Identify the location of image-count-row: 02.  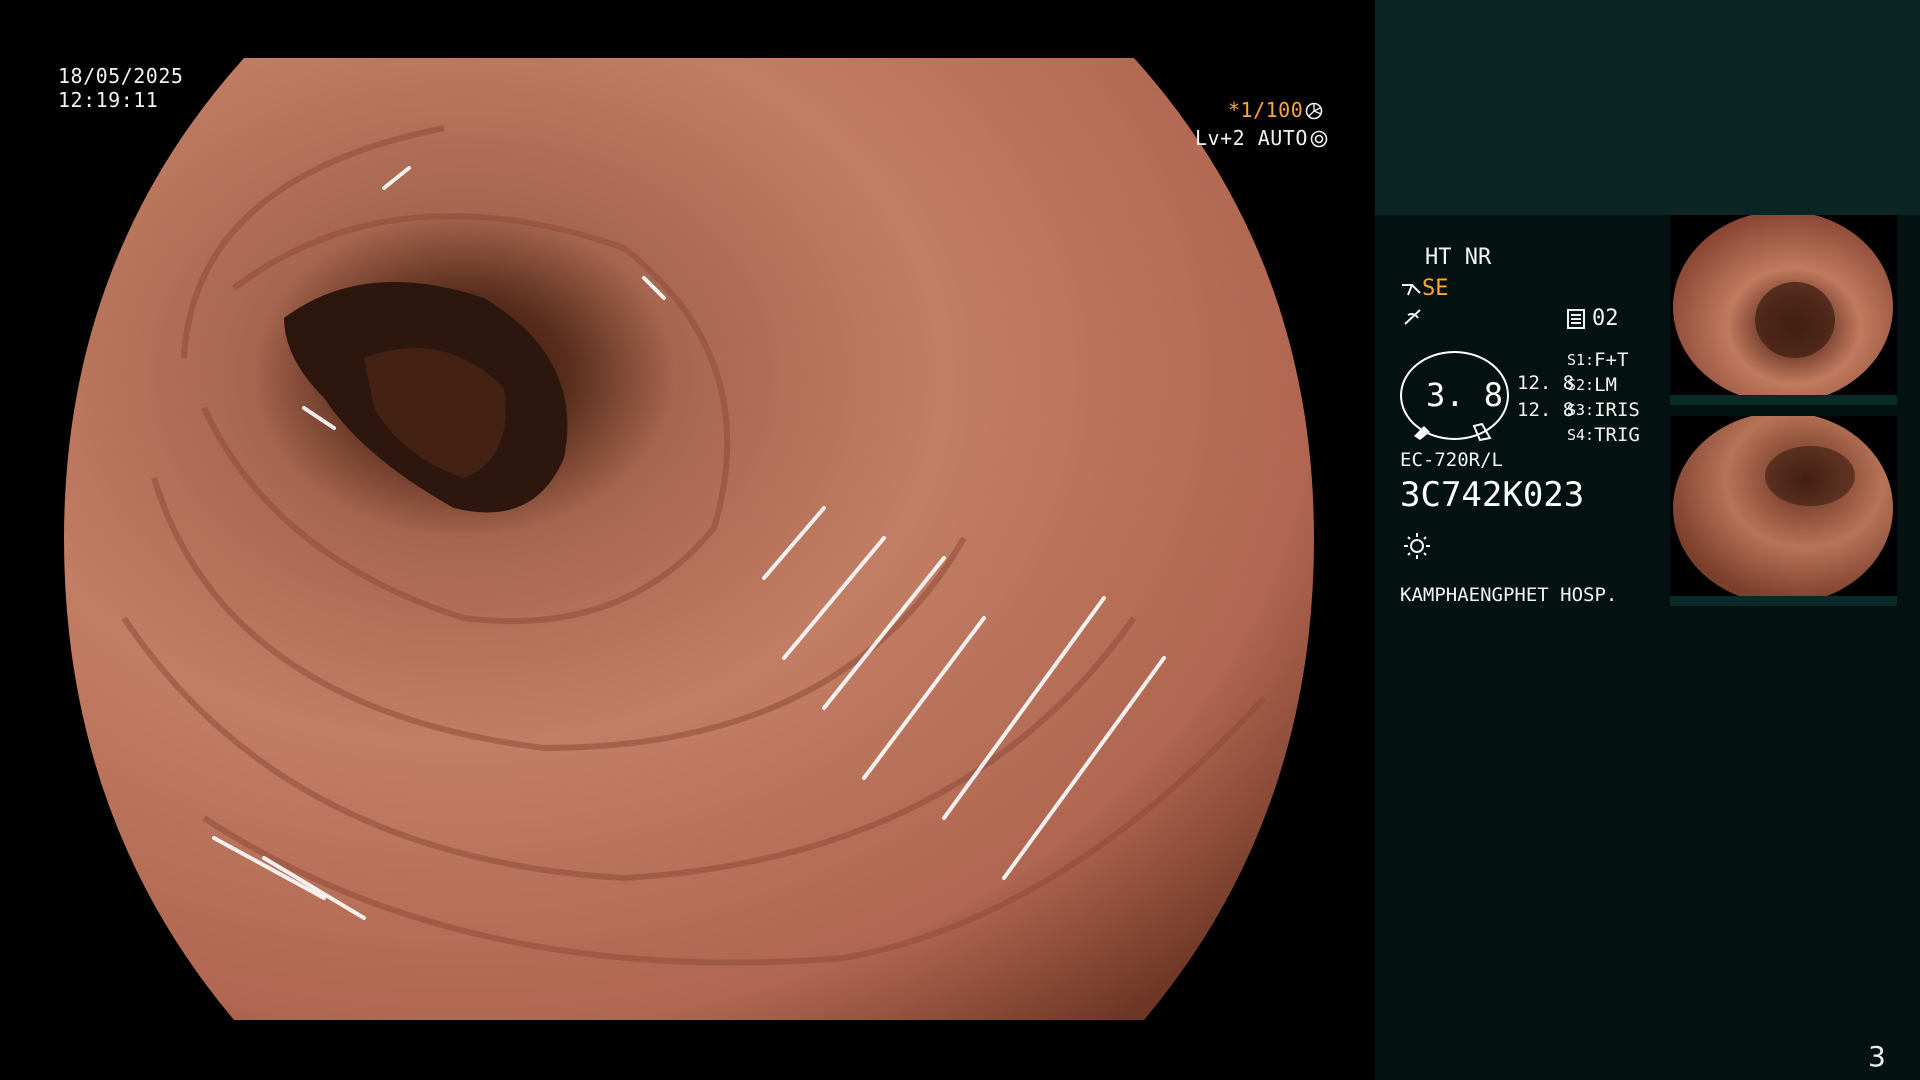
(1592, 319).